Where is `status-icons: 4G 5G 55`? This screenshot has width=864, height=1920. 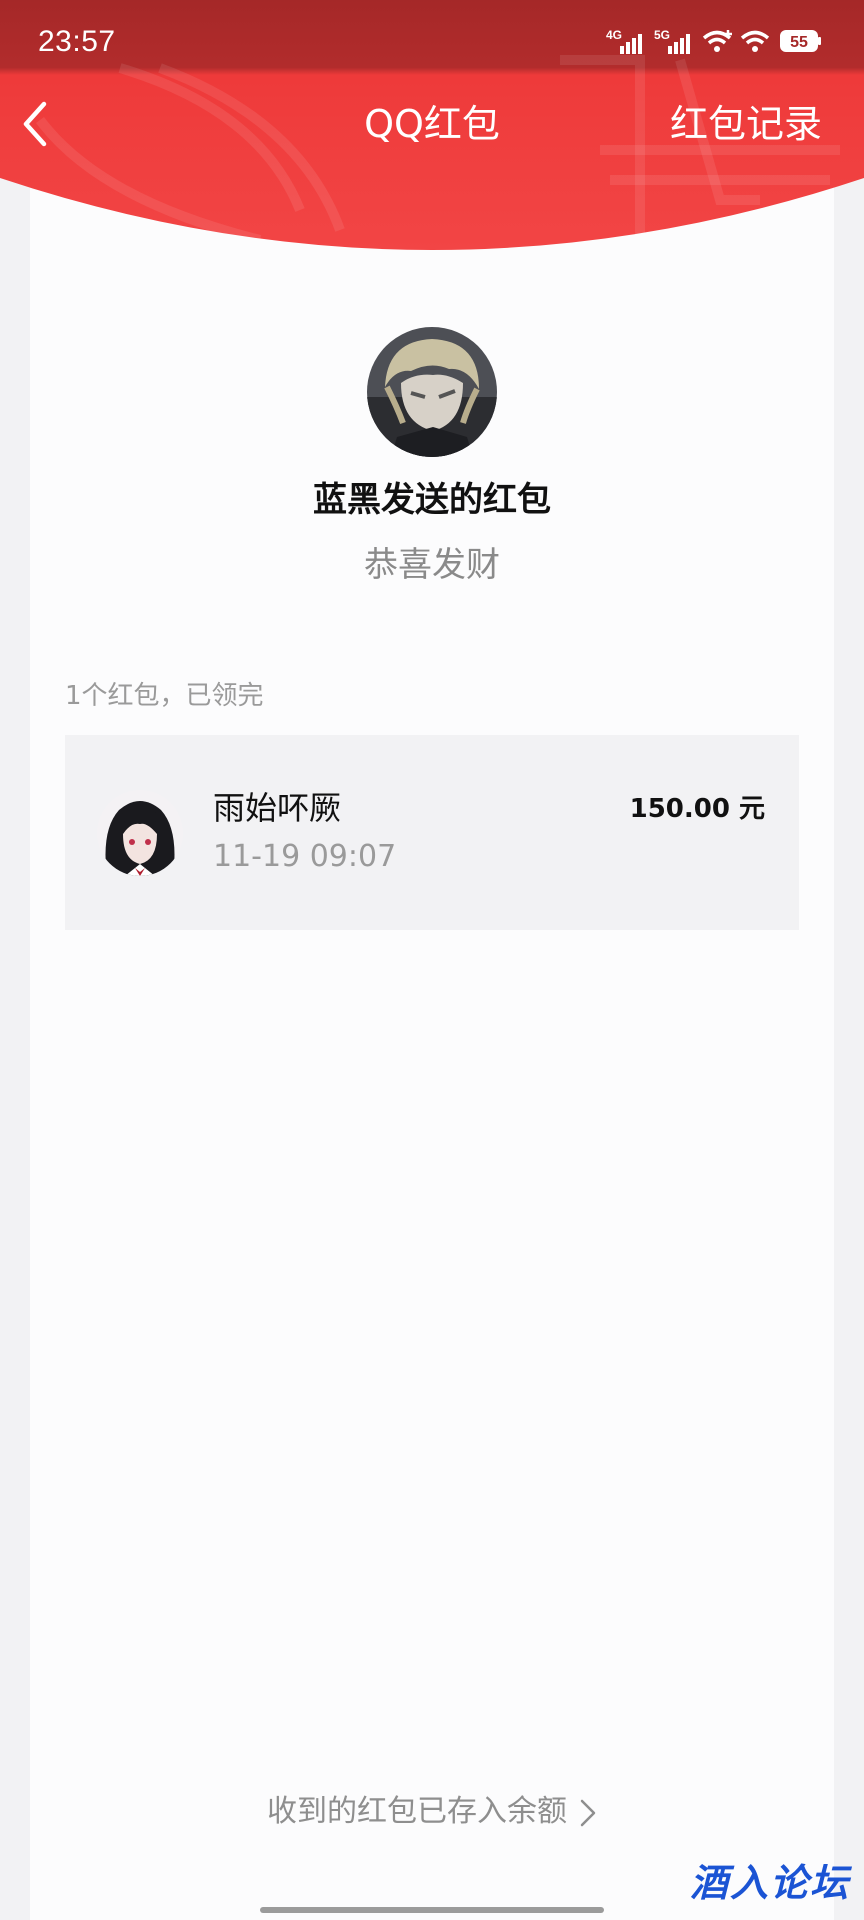
status-icons: 4G 5G 55 is located at coordinates (714, 42).